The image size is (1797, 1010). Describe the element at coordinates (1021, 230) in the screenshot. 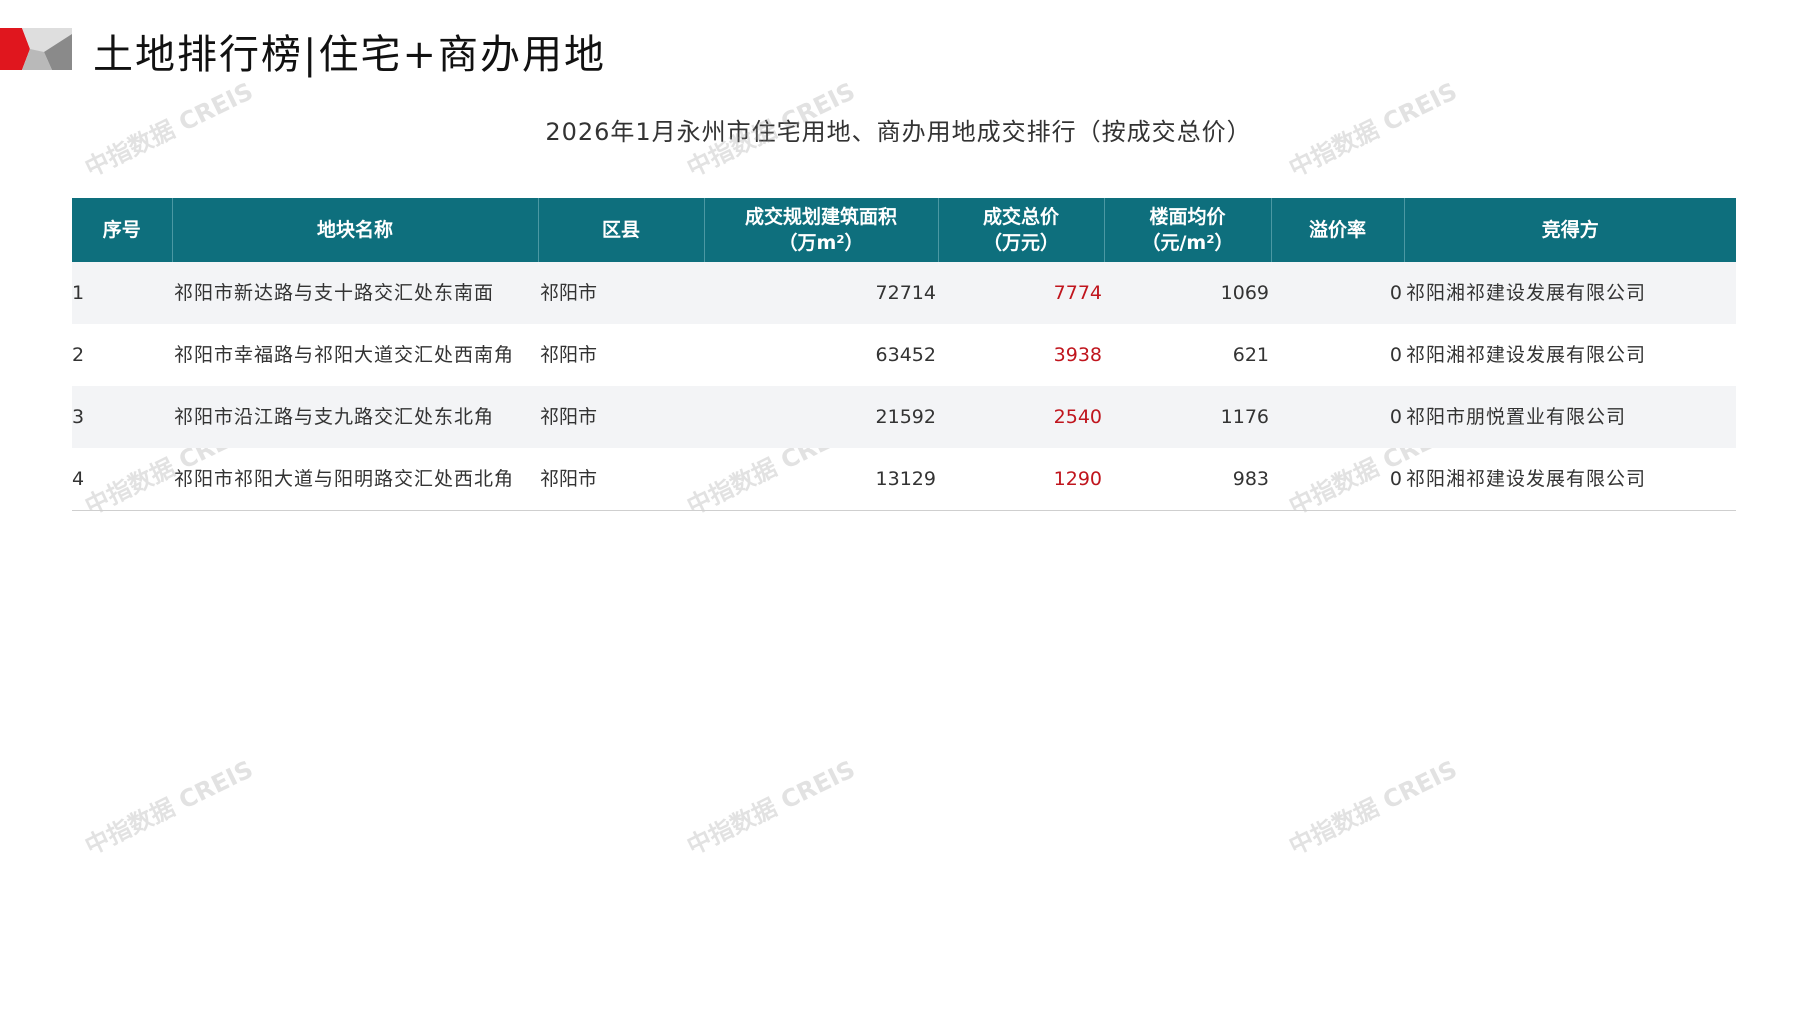

I see `column-header-total-price: 成交总价 （万元）` at that location.